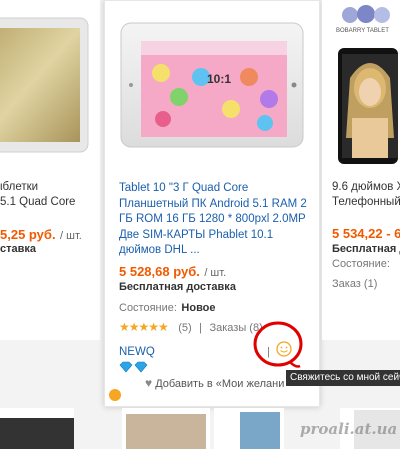 The height and width of the screenshot is (449, 400). I want to click on screen-clock: 10:1, so click(219, 79).